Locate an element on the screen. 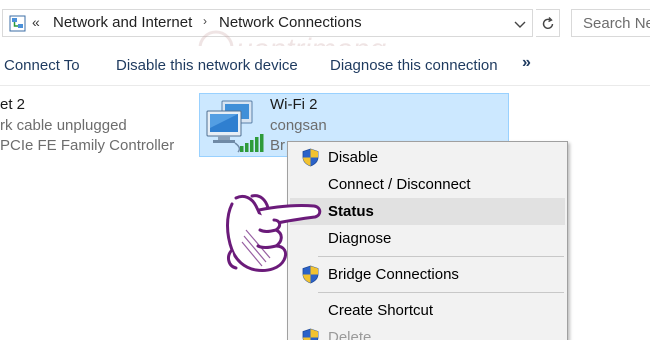 The height and width of the screenshot is (340, 650). wifi-network-ssid: congsan is located at coordinates (298, 125).